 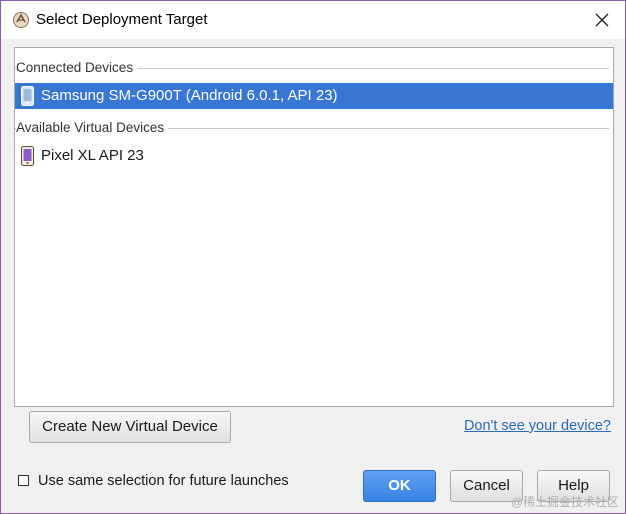 I want to click on create-virtual-device-button: Create New Virtual Device, so click(x=130, y=427).